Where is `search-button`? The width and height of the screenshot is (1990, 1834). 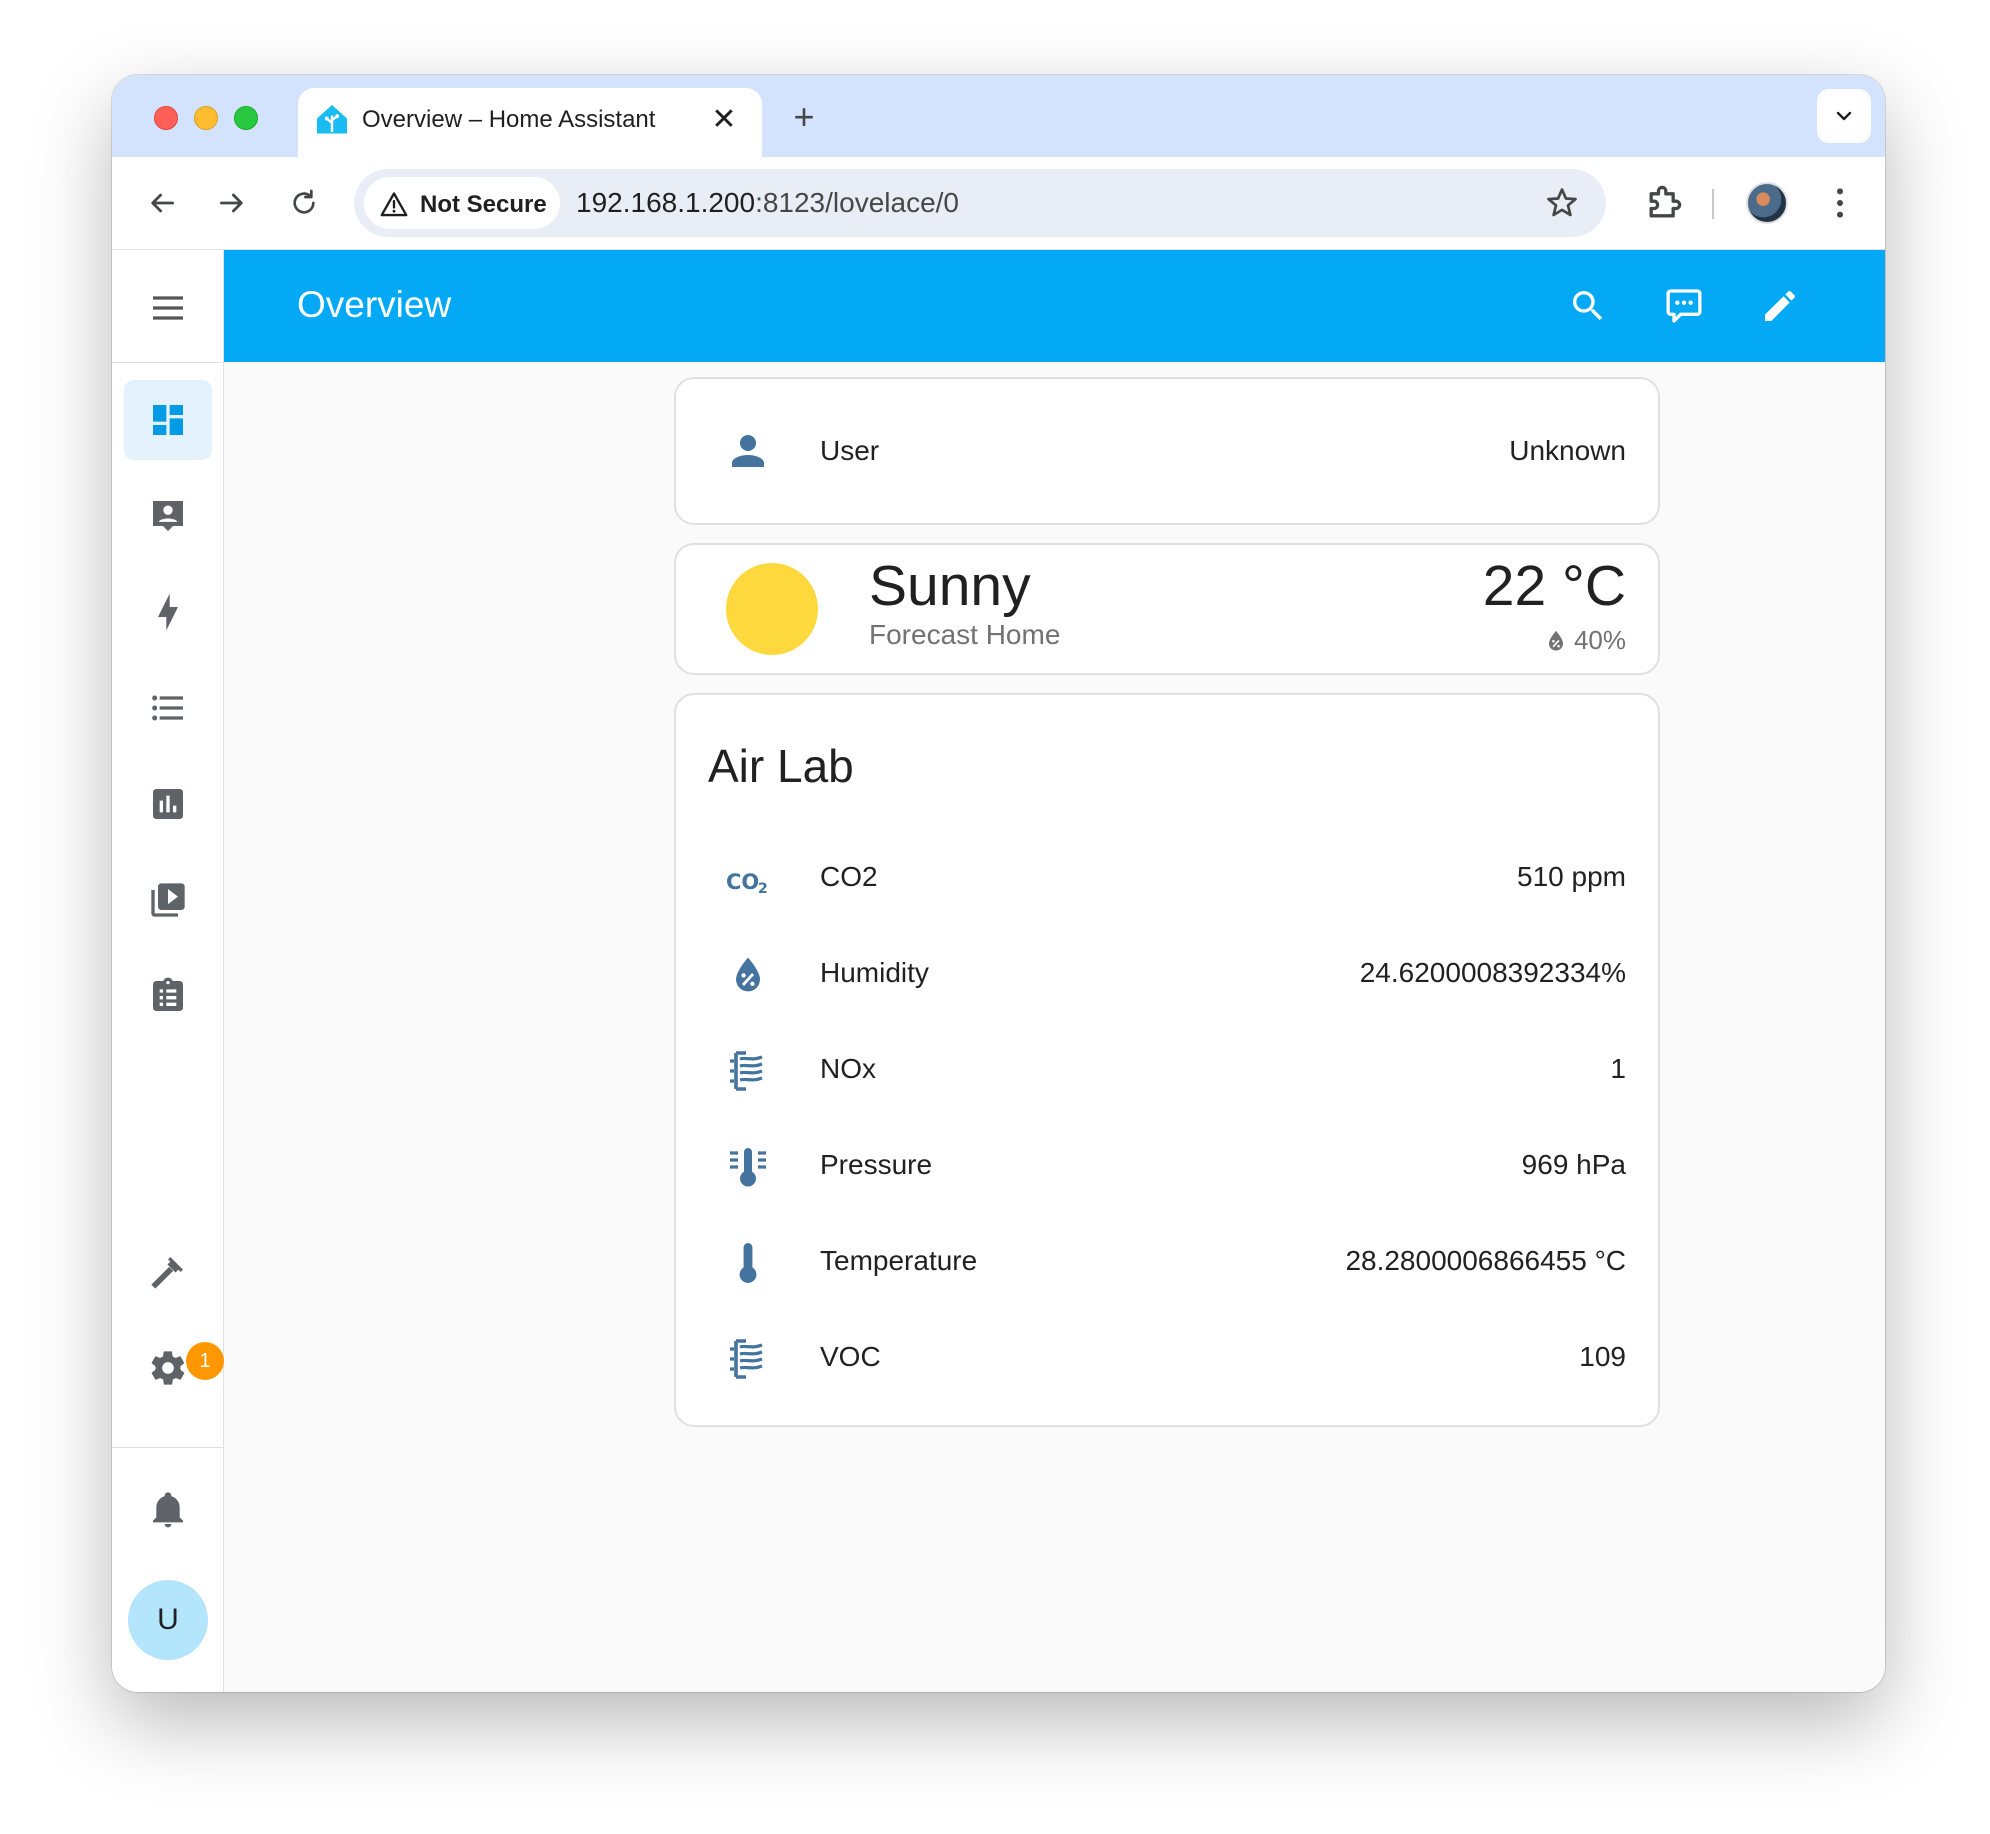 search-button is located at coordinates (1588, 306).